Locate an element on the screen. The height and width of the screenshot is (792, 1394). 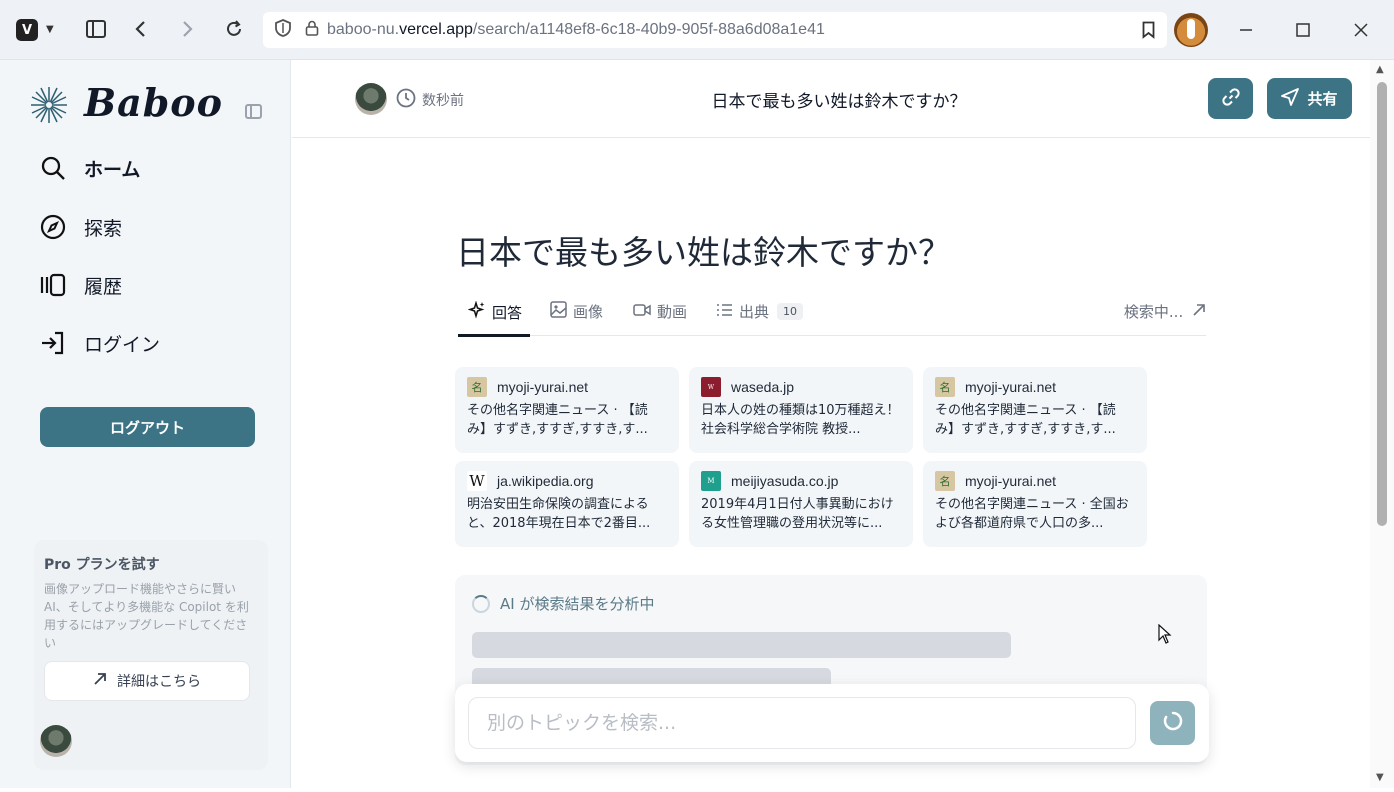
nav-login-label: ログイン is located at coordinates (122, 344).